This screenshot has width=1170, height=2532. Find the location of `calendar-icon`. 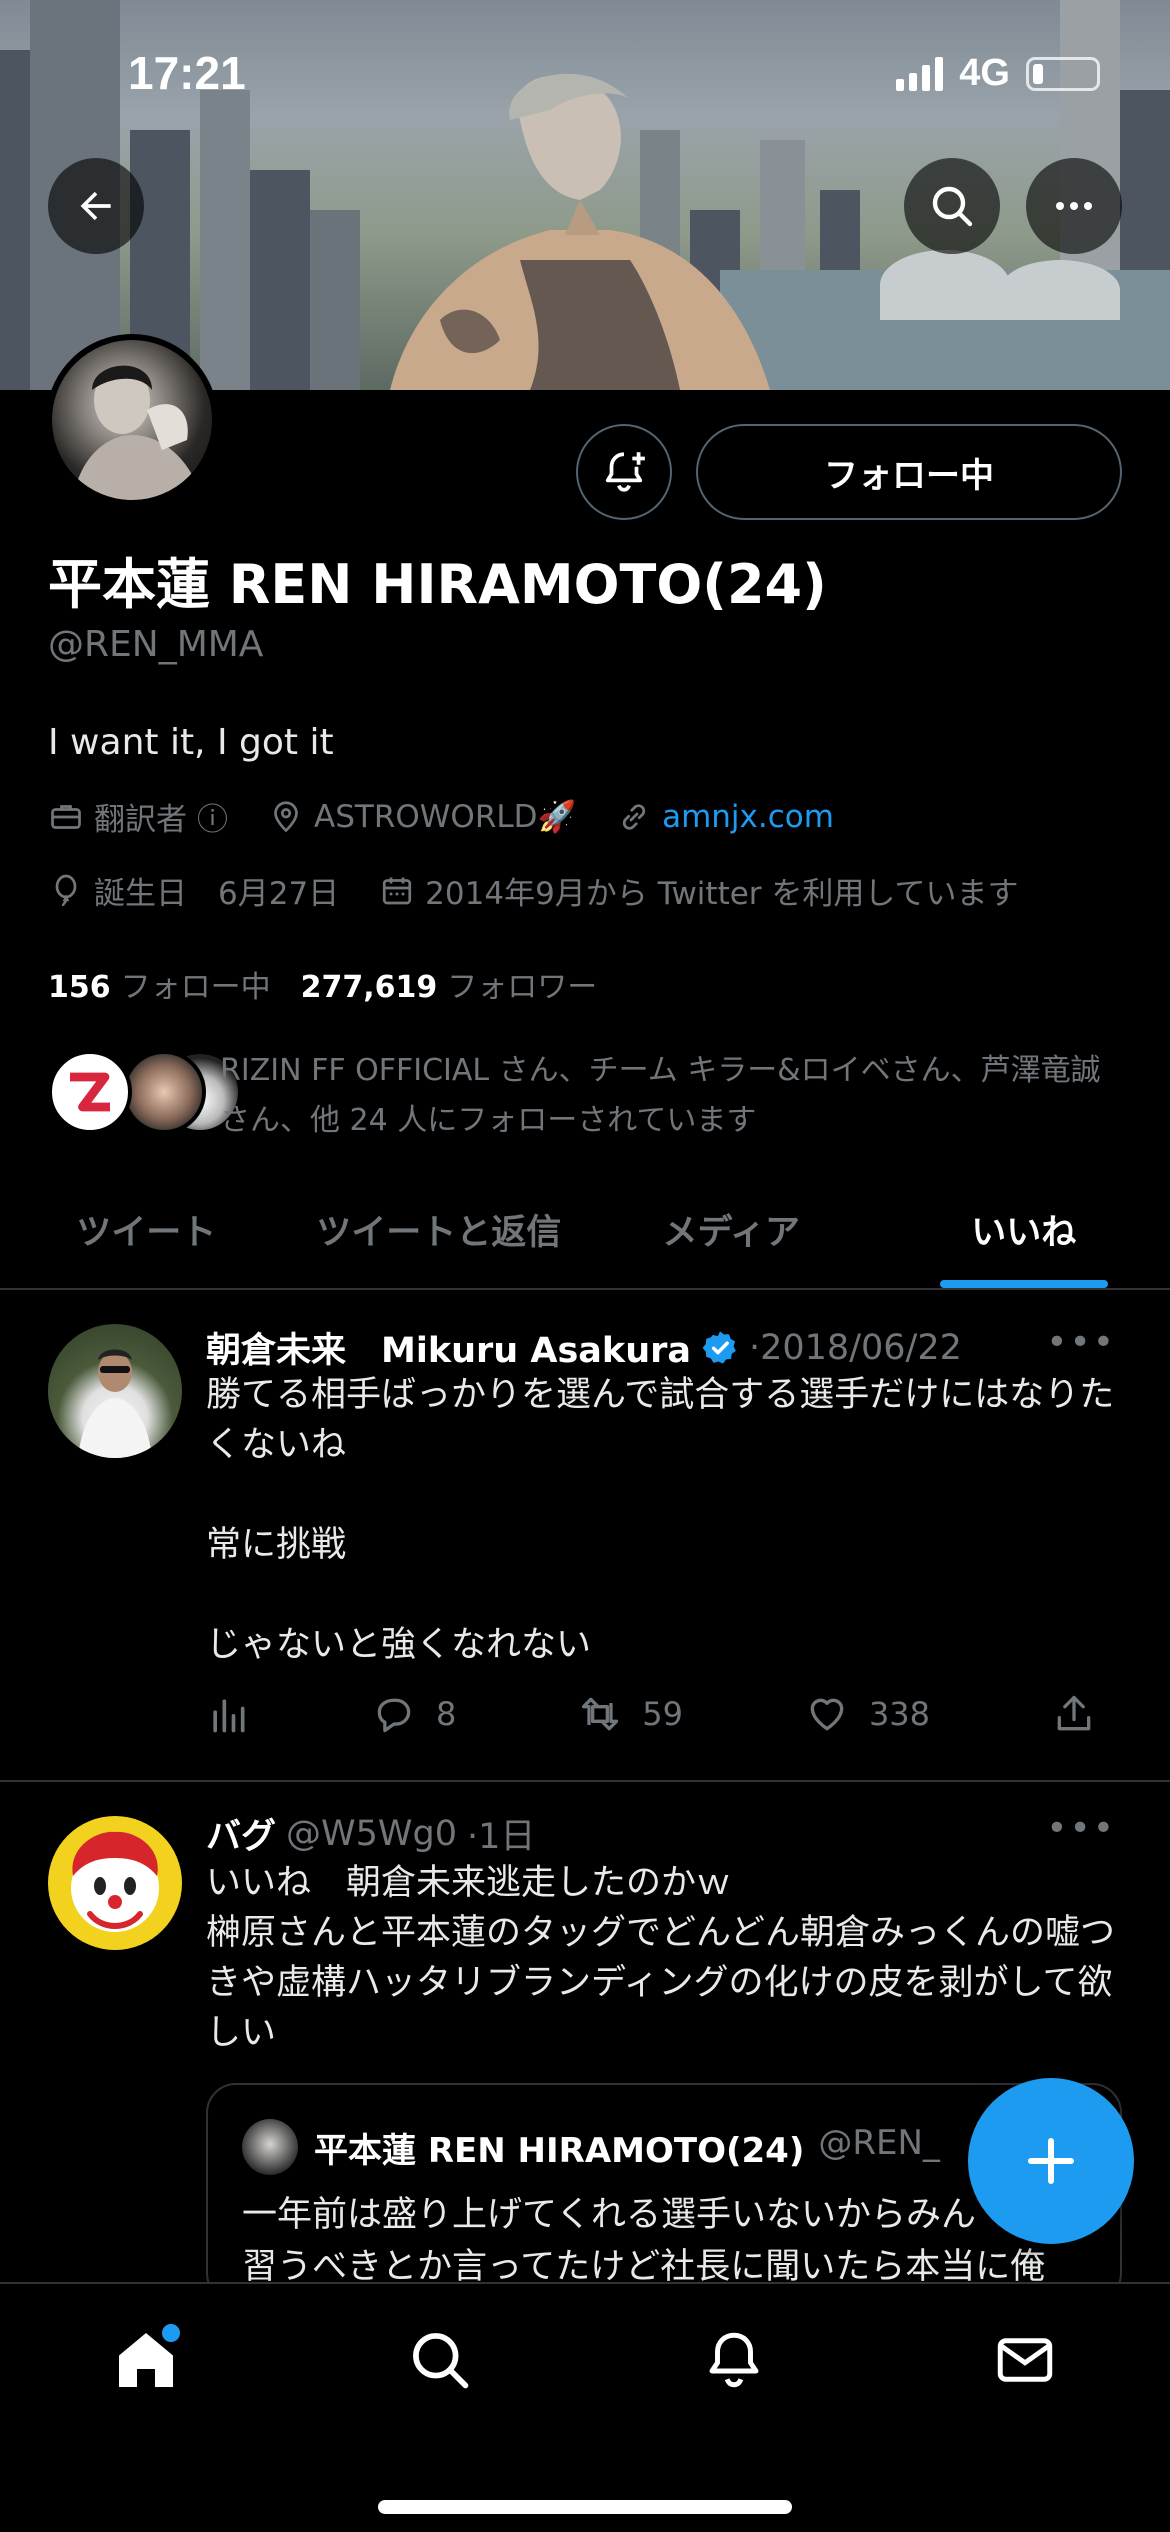

calendar-icon is located at coordinates (397, 890).